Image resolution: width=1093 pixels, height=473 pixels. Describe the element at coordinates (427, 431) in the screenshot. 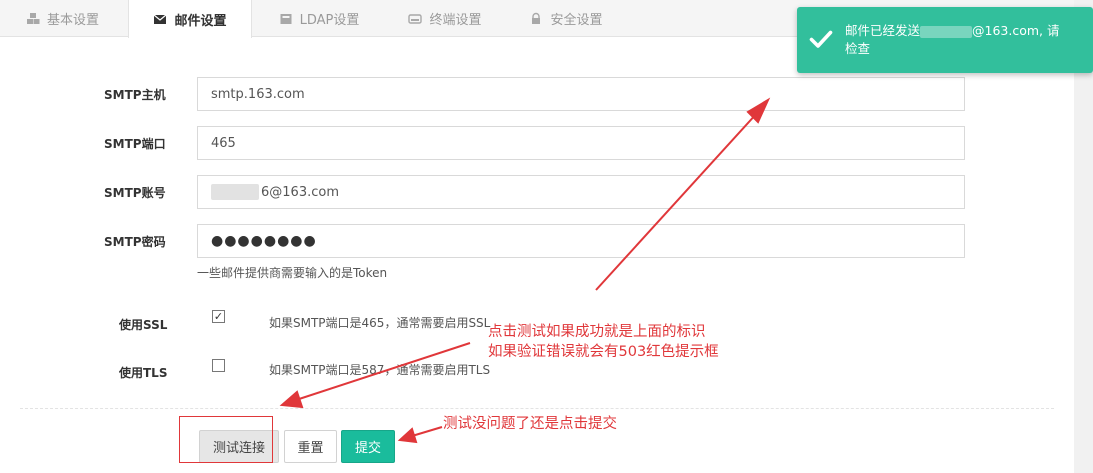

I see `arrow-to-submit-button` at that location.